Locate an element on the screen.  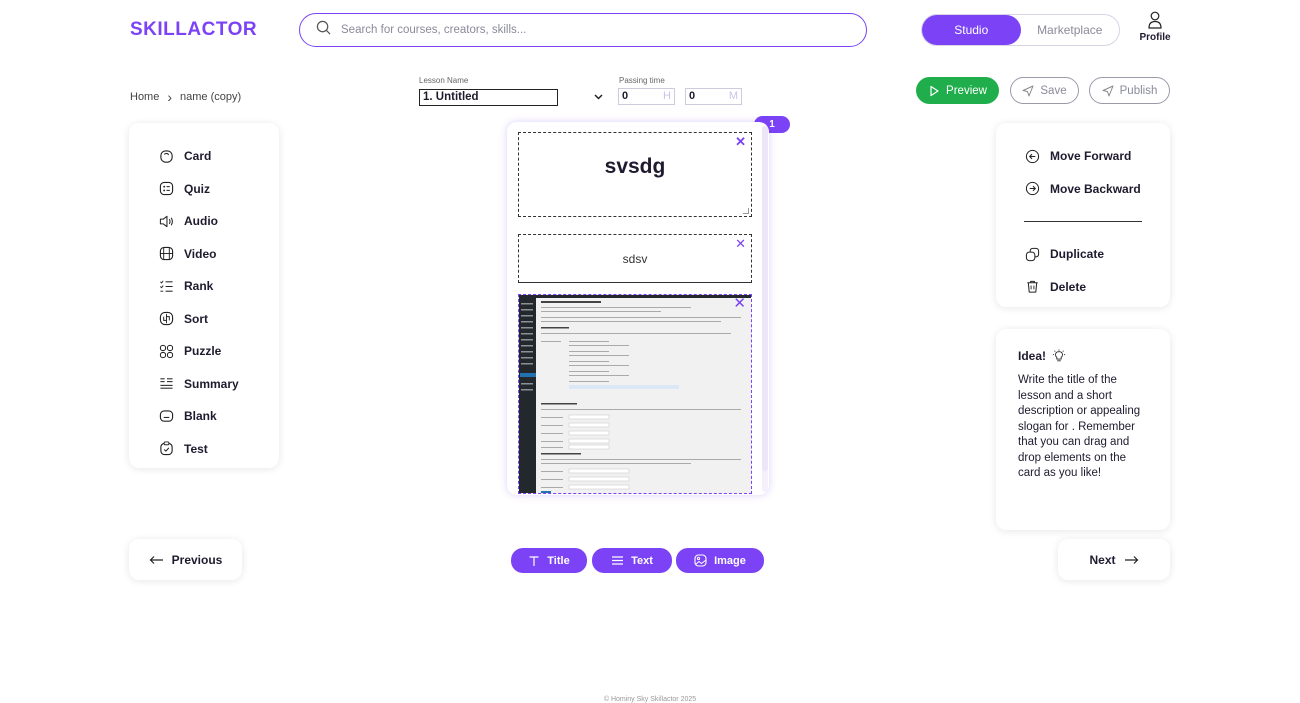
hours-unit: H is located at coordinates (667, 96).